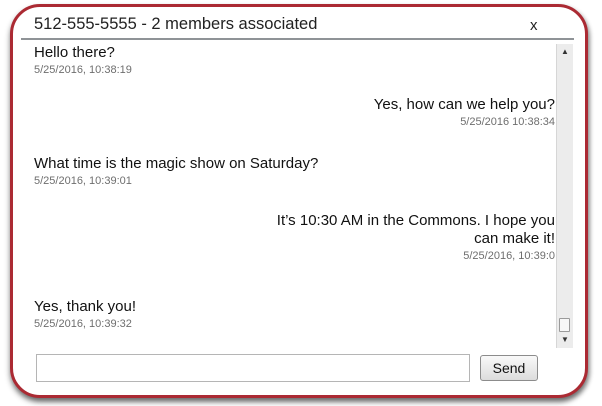 The image size is (602, 406). Describe the element at coordinates (253, 368) in the screenshot. I see `message-input` at that location.